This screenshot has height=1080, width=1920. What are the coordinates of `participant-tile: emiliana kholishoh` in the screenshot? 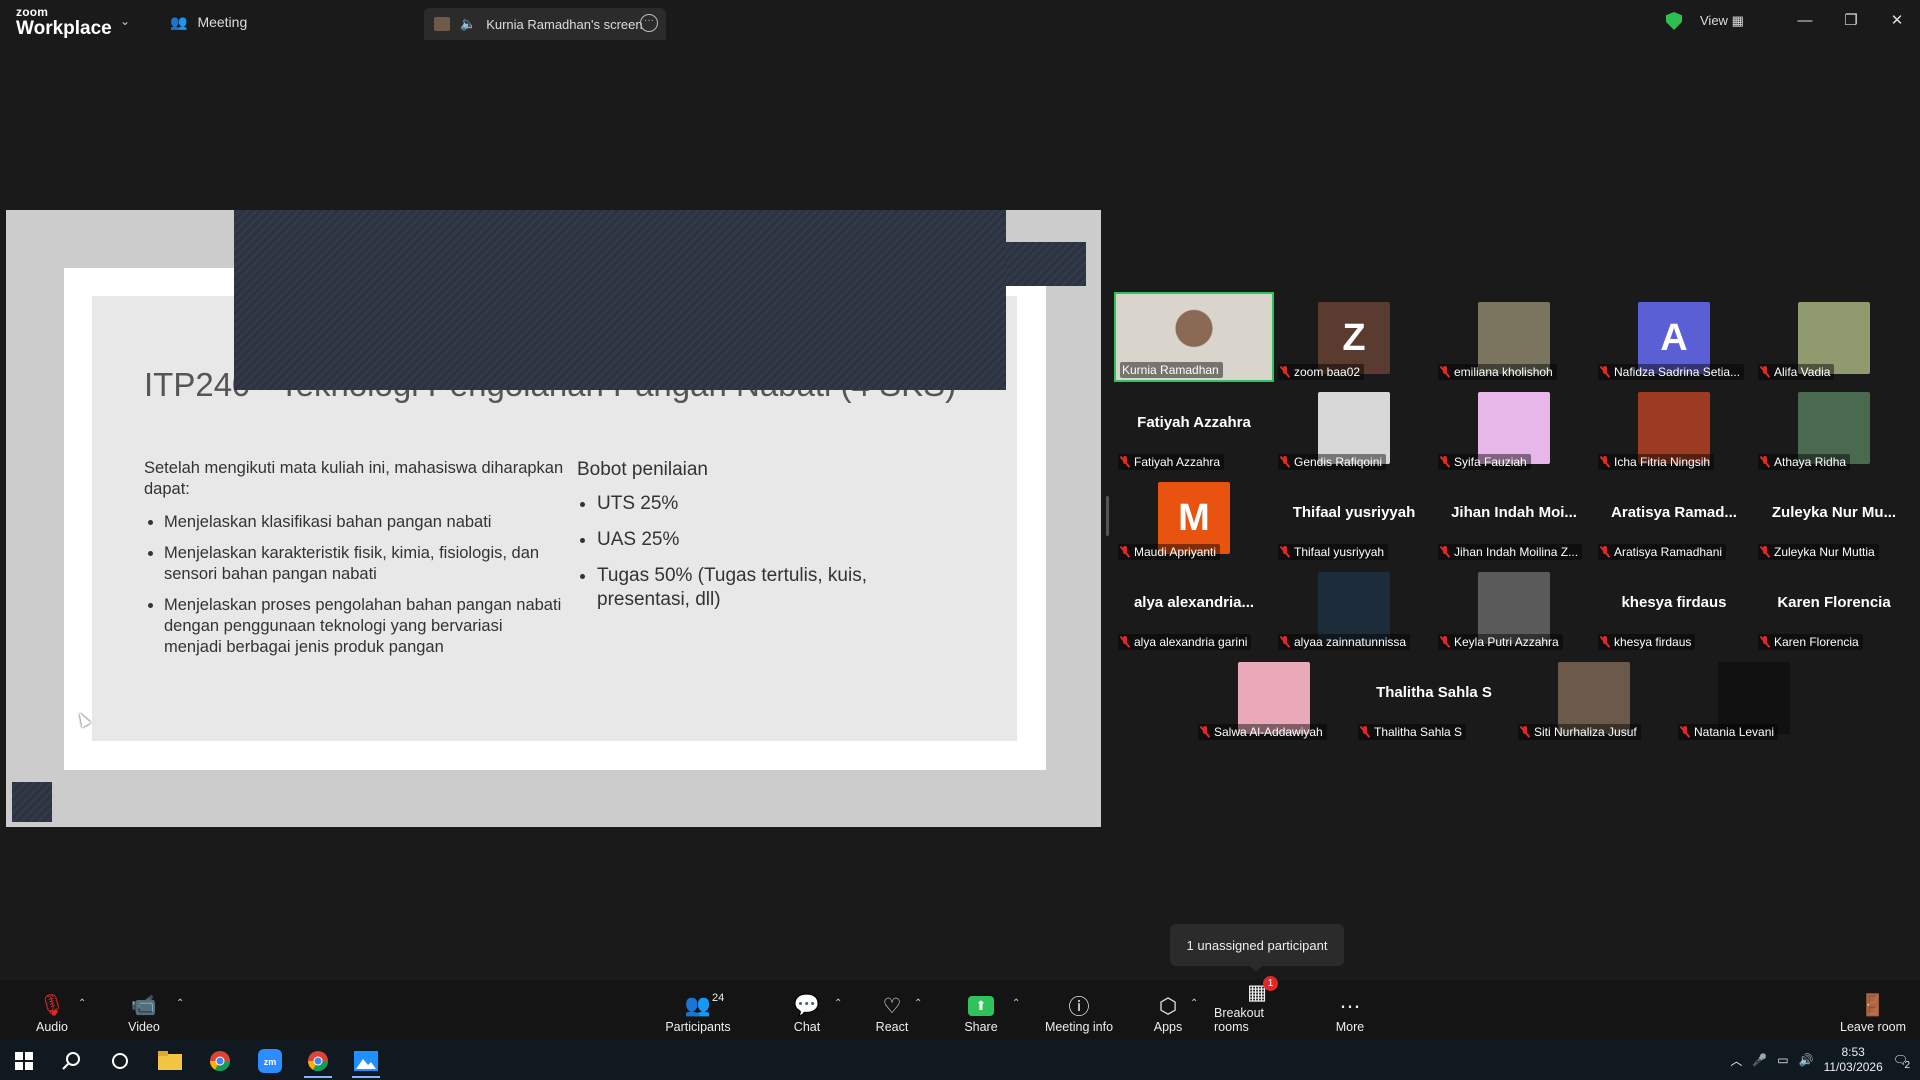 It's located at (1514, 337).